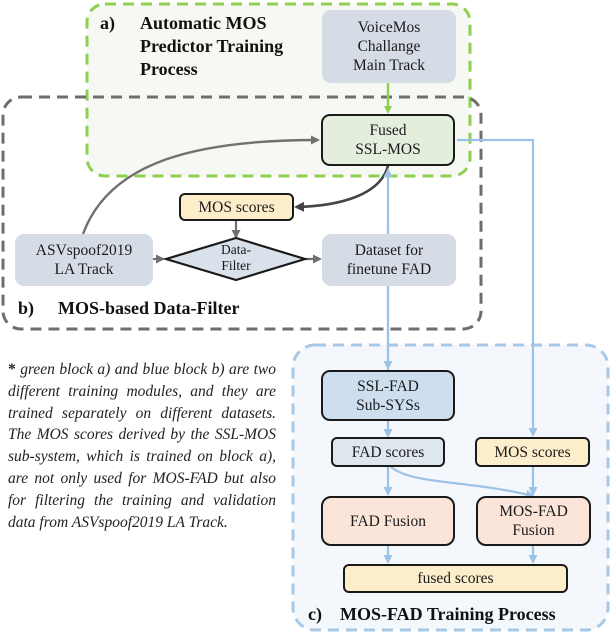  I want to click on fused-scores-node: fused scores, so click(455, 578).